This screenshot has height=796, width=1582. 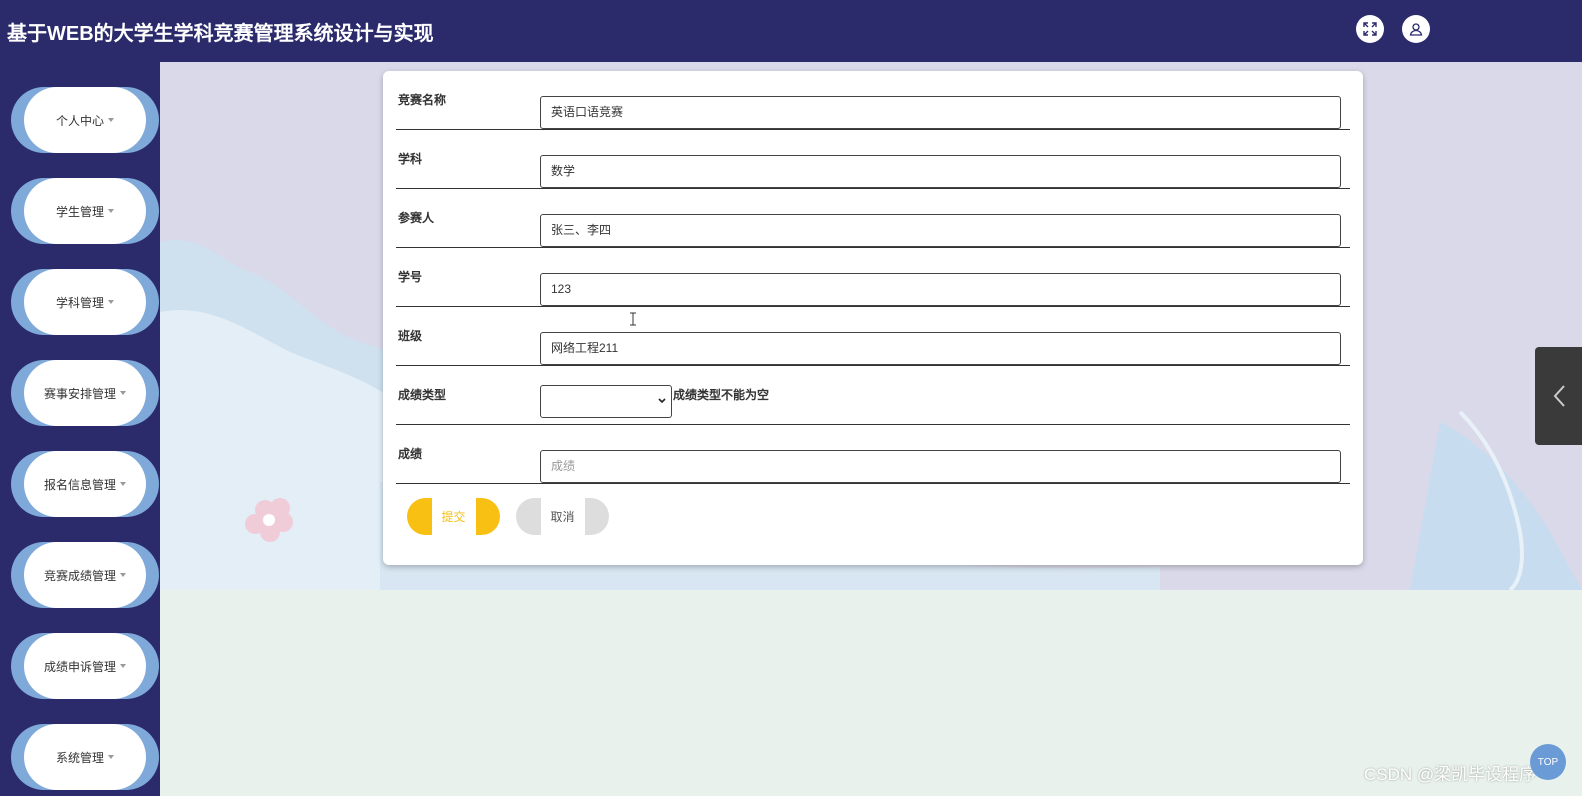 What do you see at coordinates (940, 289) in the screenshot?
I see `student-id-input: 123` at bounding box center [940, 289].